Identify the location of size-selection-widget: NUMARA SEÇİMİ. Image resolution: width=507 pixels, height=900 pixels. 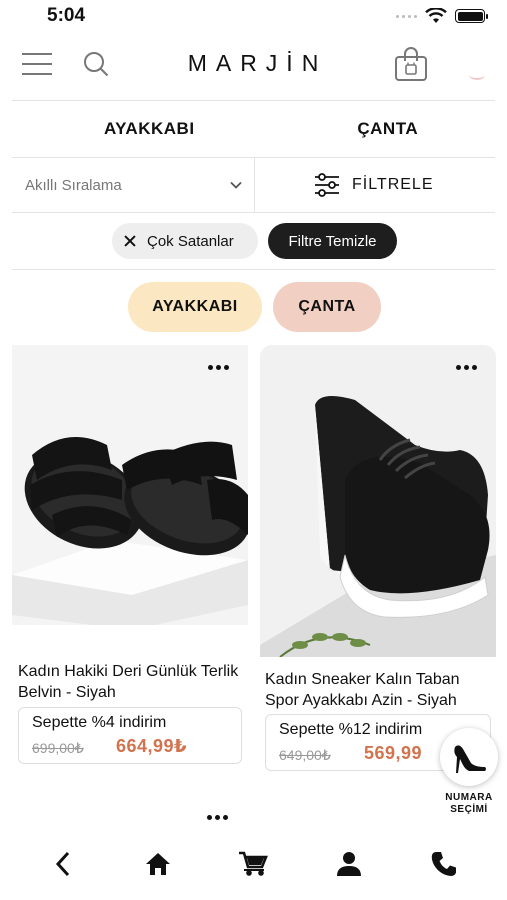
(469, 773).